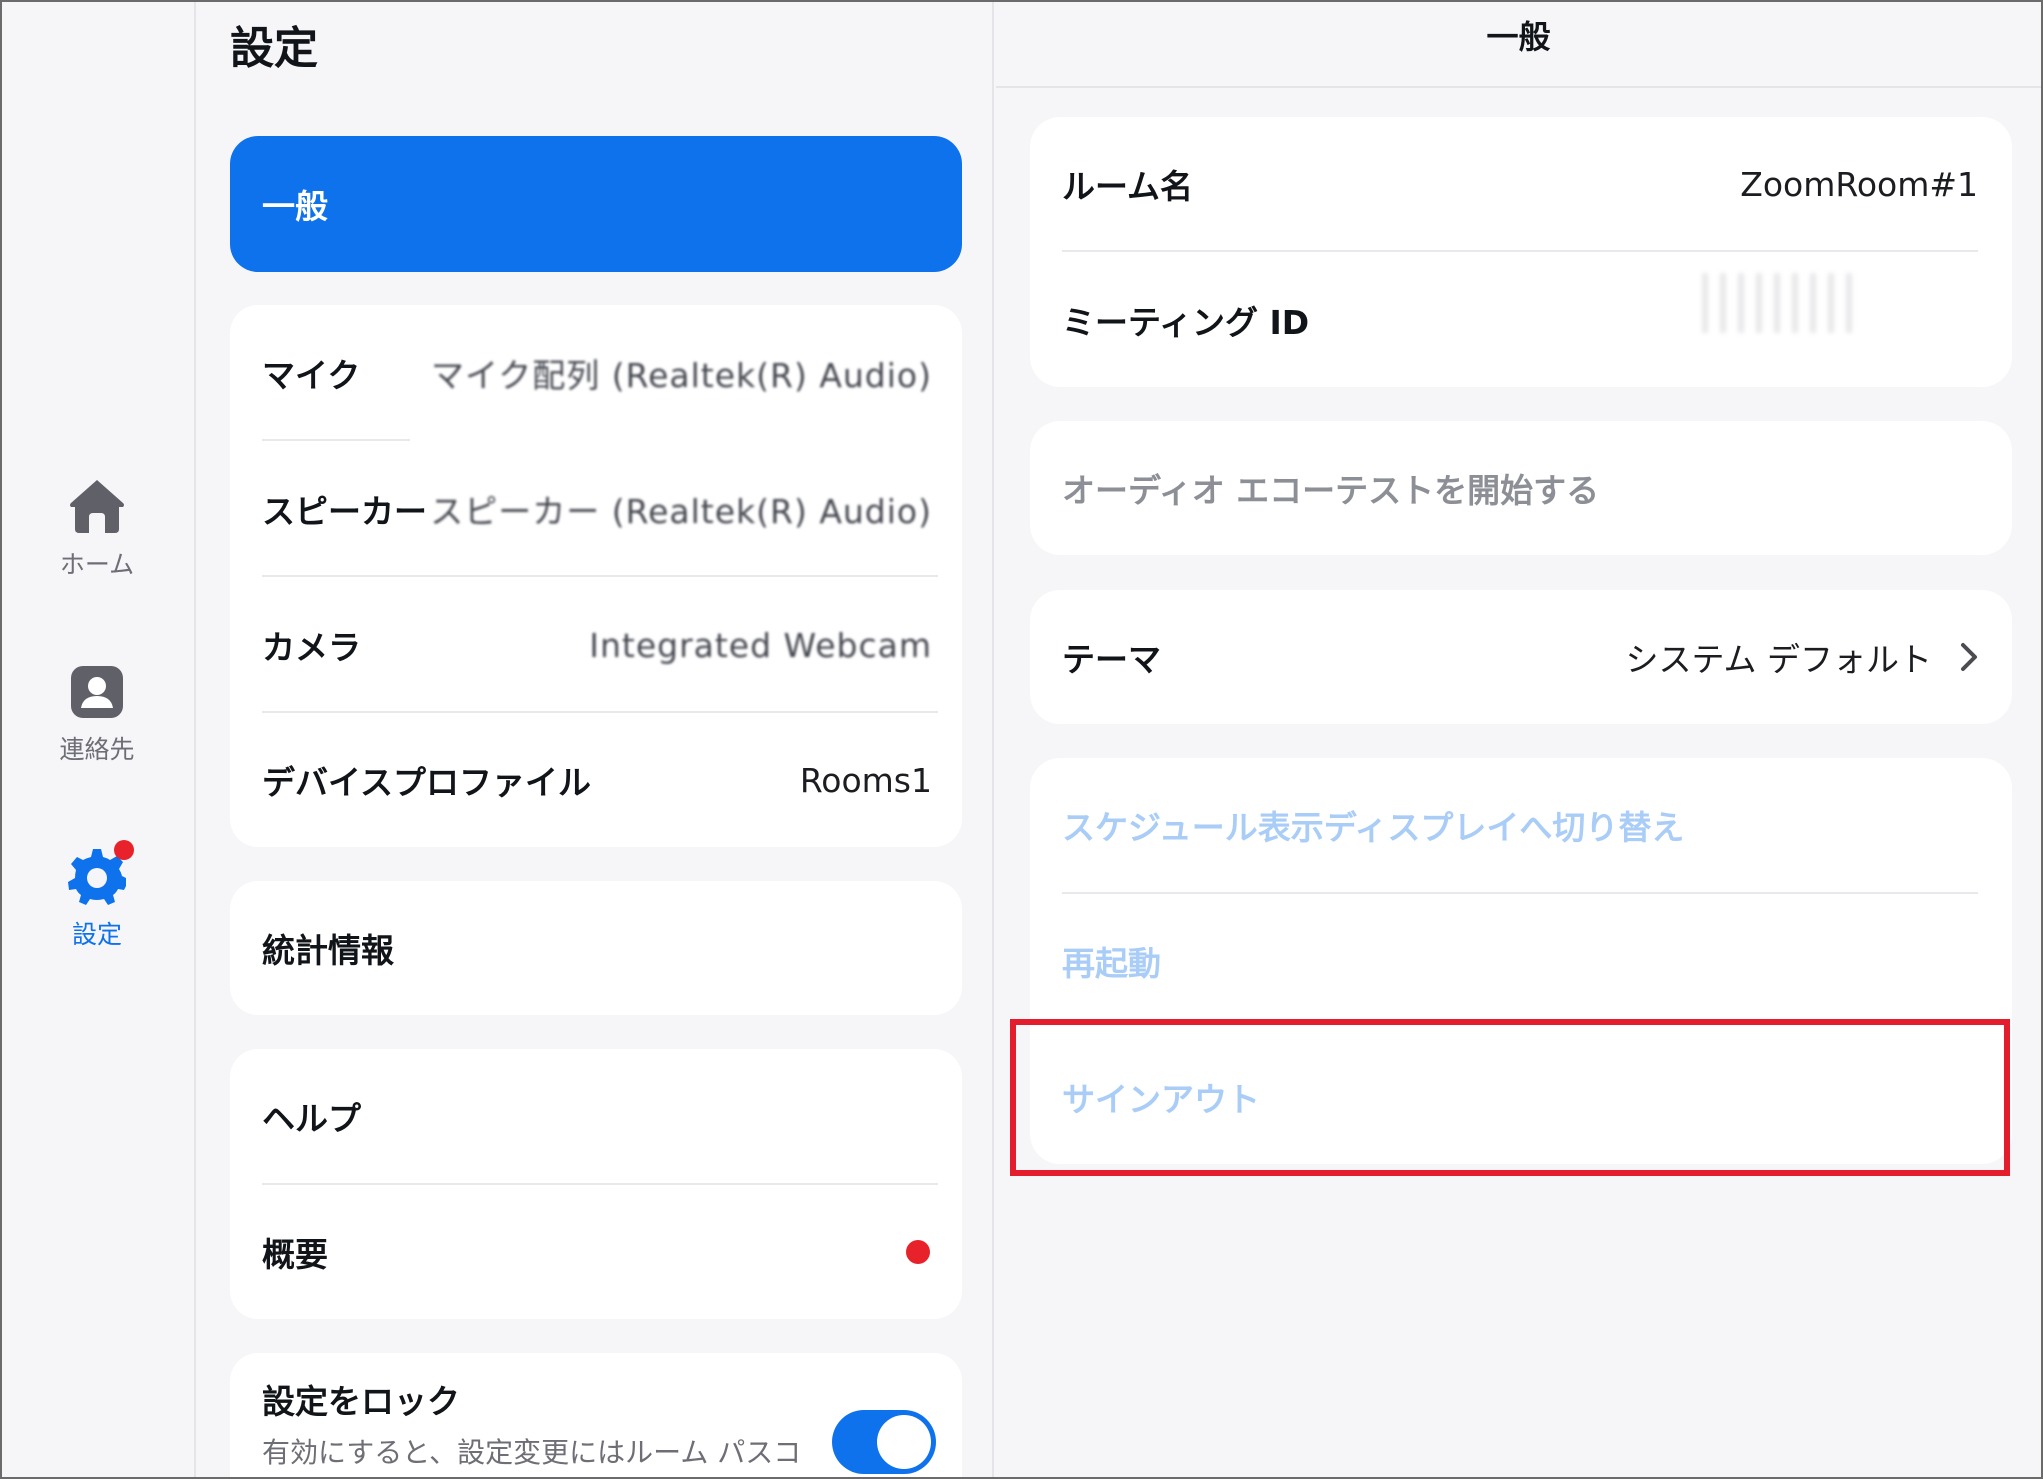 The width and height of the screenshot is (2043, 1479). I want to click on device-profile-value: Rooms1, so click(865, 780).